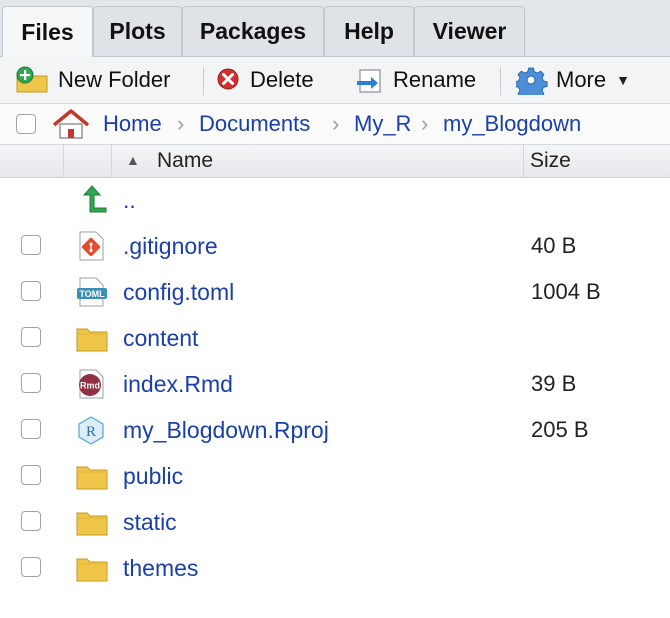 The image size is (670, 618). I want to click on file-name: .., so click(129, 200).